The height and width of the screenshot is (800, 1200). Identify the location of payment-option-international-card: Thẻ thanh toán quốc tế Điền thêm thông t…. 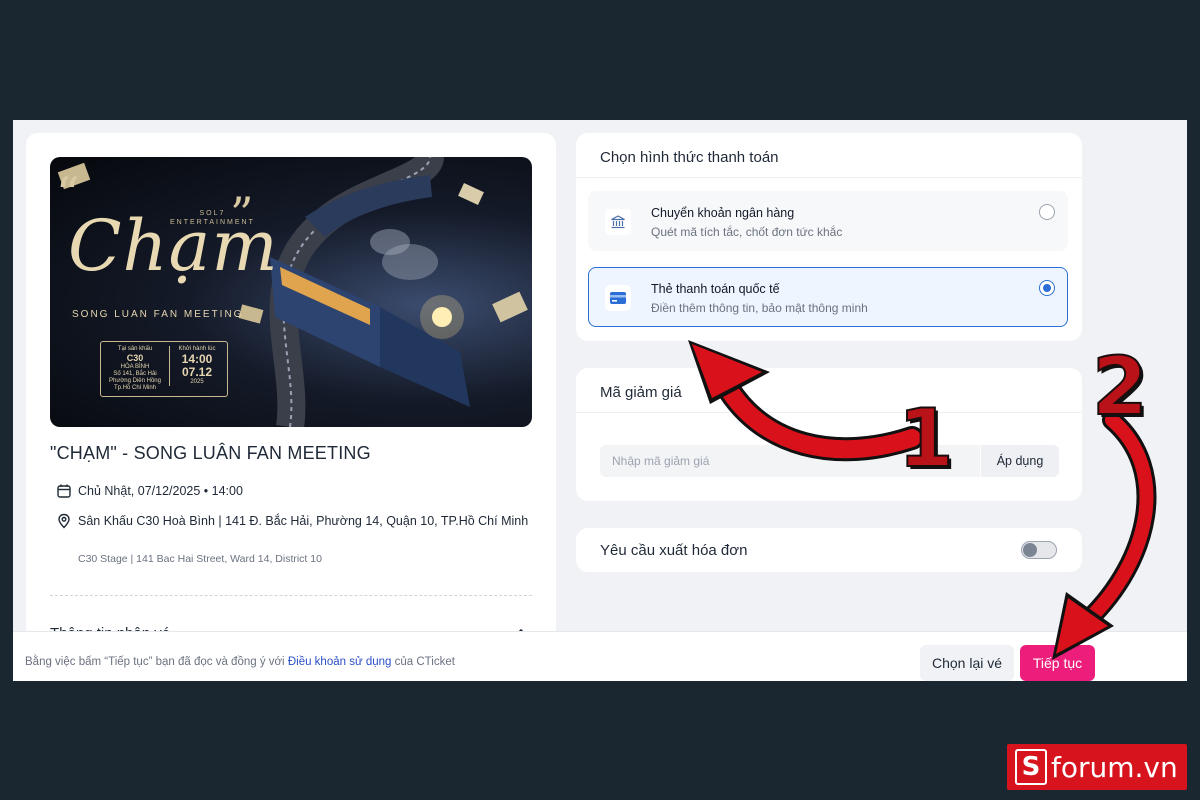
(828, 297).